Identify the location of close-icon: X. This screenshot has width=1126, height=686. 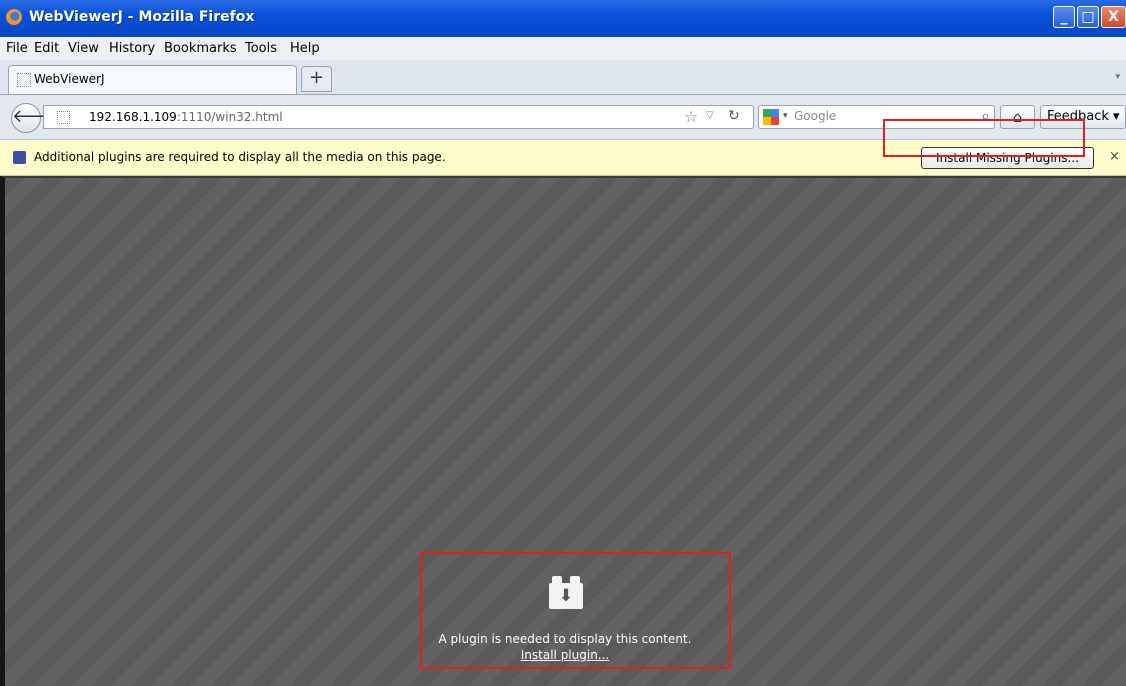
(1113, 17).